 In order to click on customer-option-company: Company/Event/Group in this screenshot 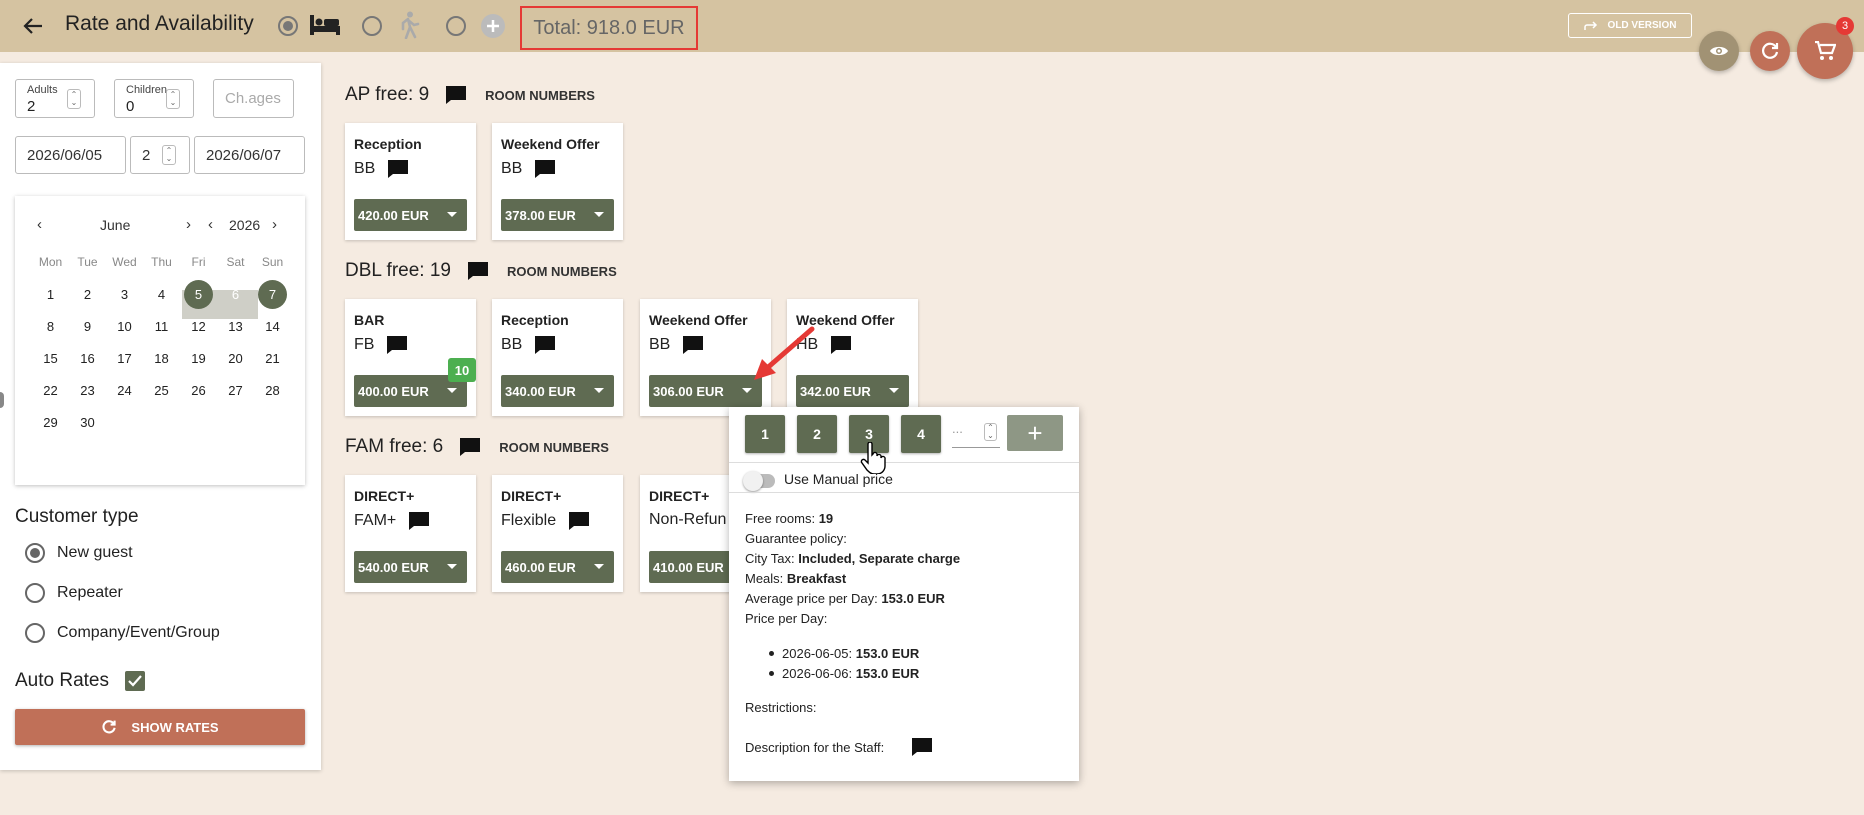, I will do `click(122, 633)`.